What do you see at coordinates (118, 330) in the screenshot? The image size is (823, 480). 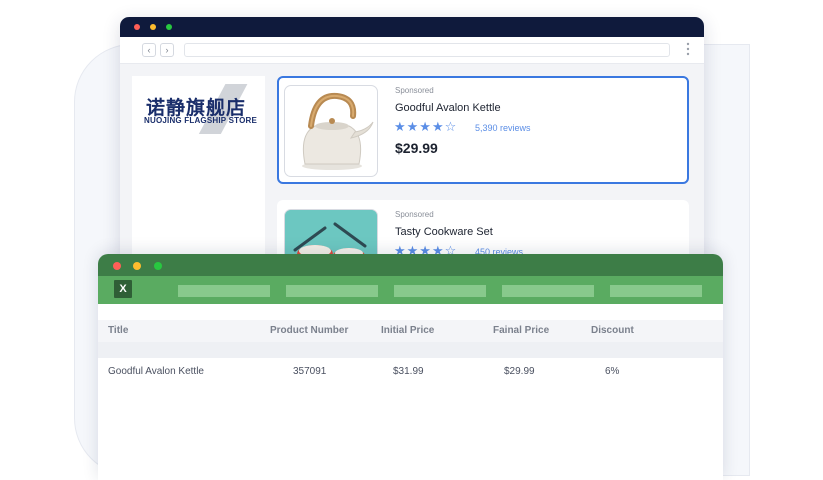 I see `column-header-title: Title` at bounding box center [118, 330].